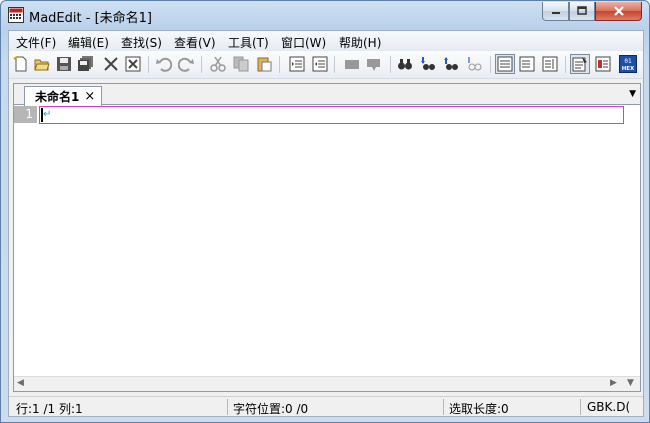 The width and height of the screenshot is (650, 423). I want to click on open-file-button, so click(42, 64).